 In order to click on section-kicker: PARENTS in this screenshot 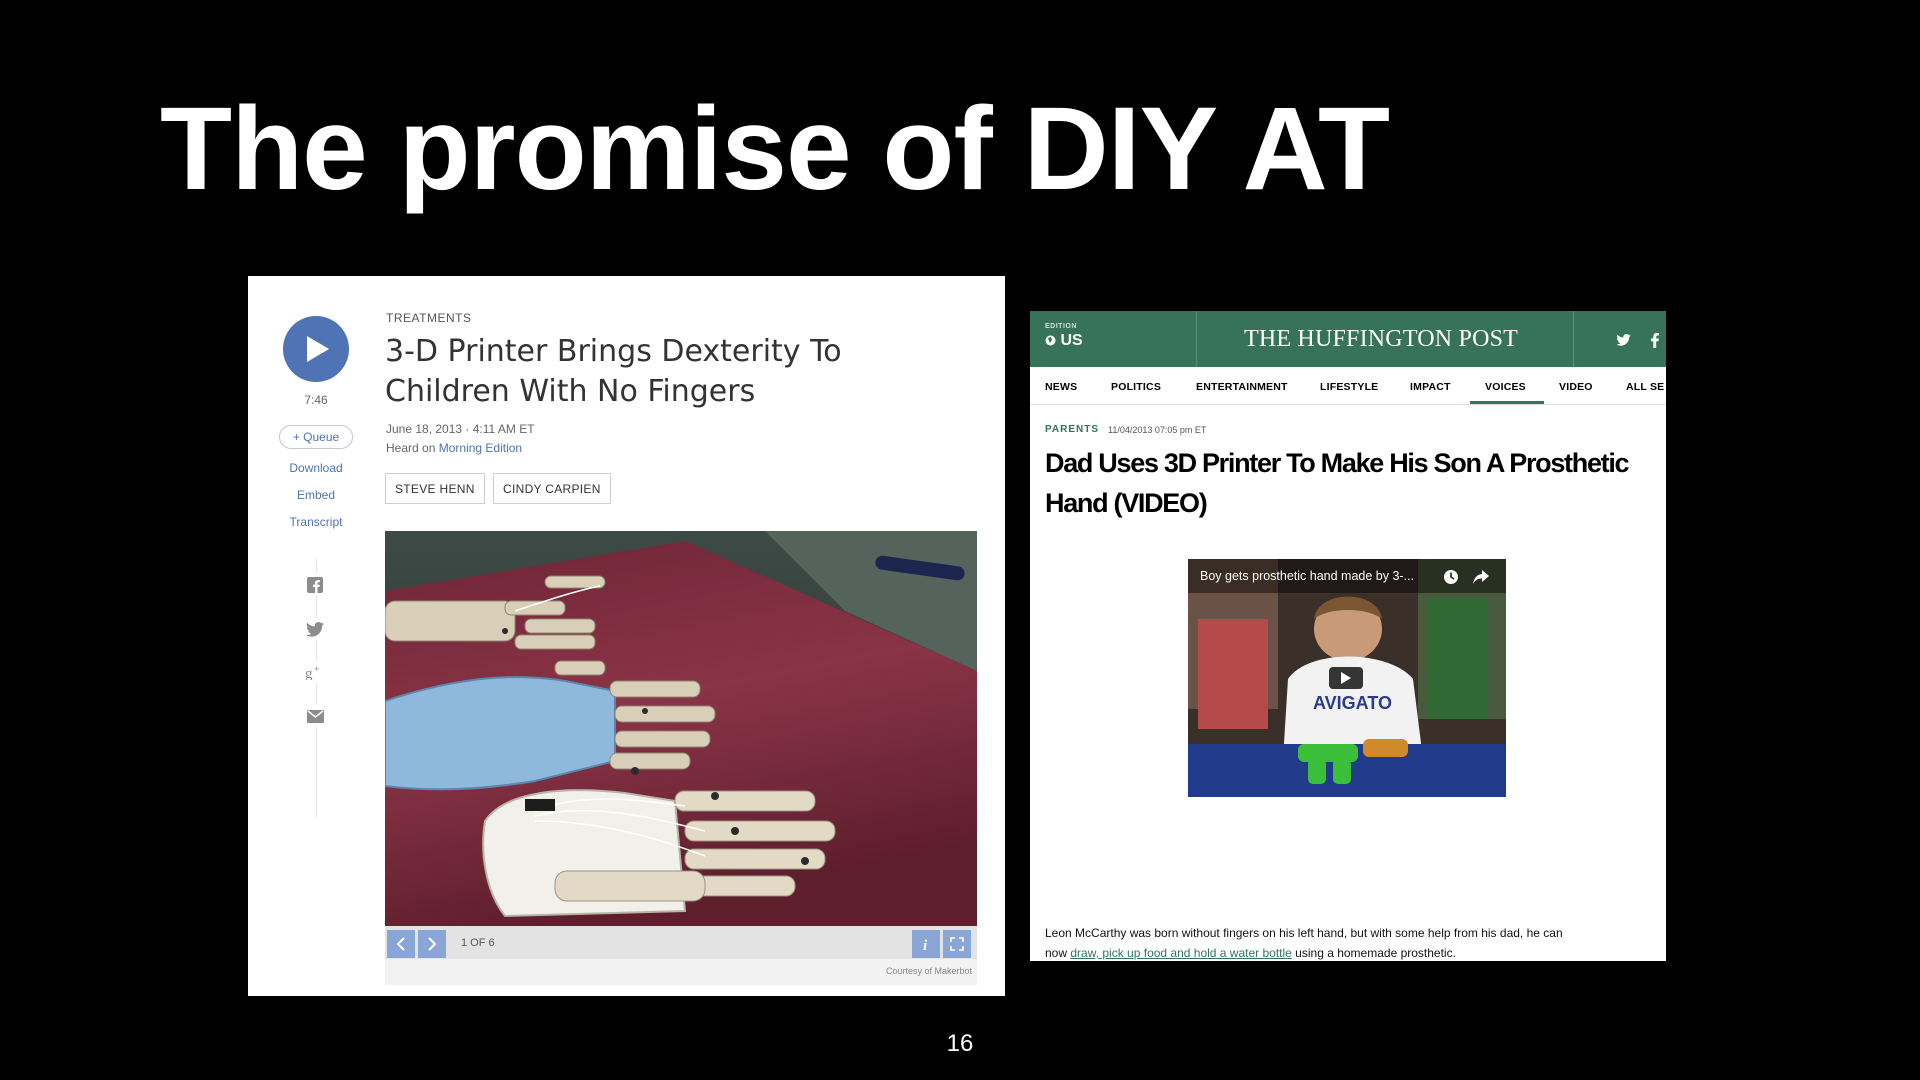, I will do `click(1072, 429)`.